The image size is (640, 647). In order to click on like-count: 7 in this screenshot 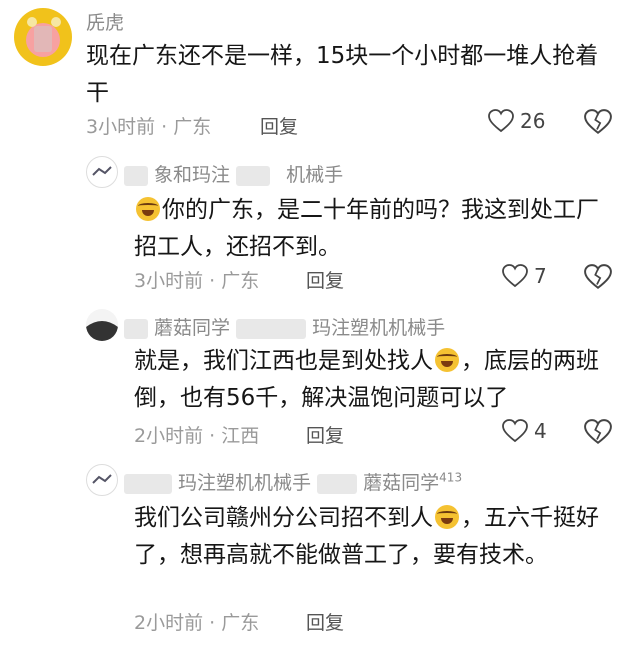, I will do `click(540, 276)`.